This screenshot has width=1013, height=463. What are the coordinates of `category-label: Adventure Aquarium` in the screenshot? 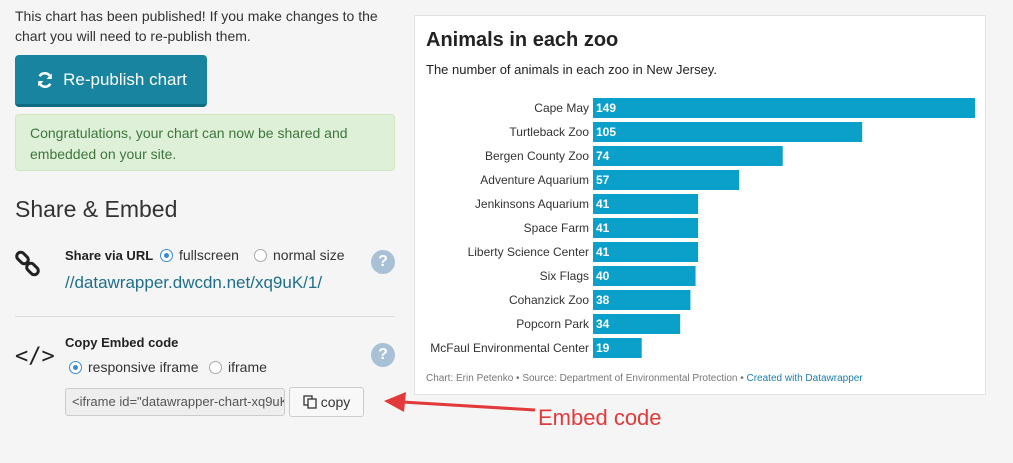 It's located at (534, 180).